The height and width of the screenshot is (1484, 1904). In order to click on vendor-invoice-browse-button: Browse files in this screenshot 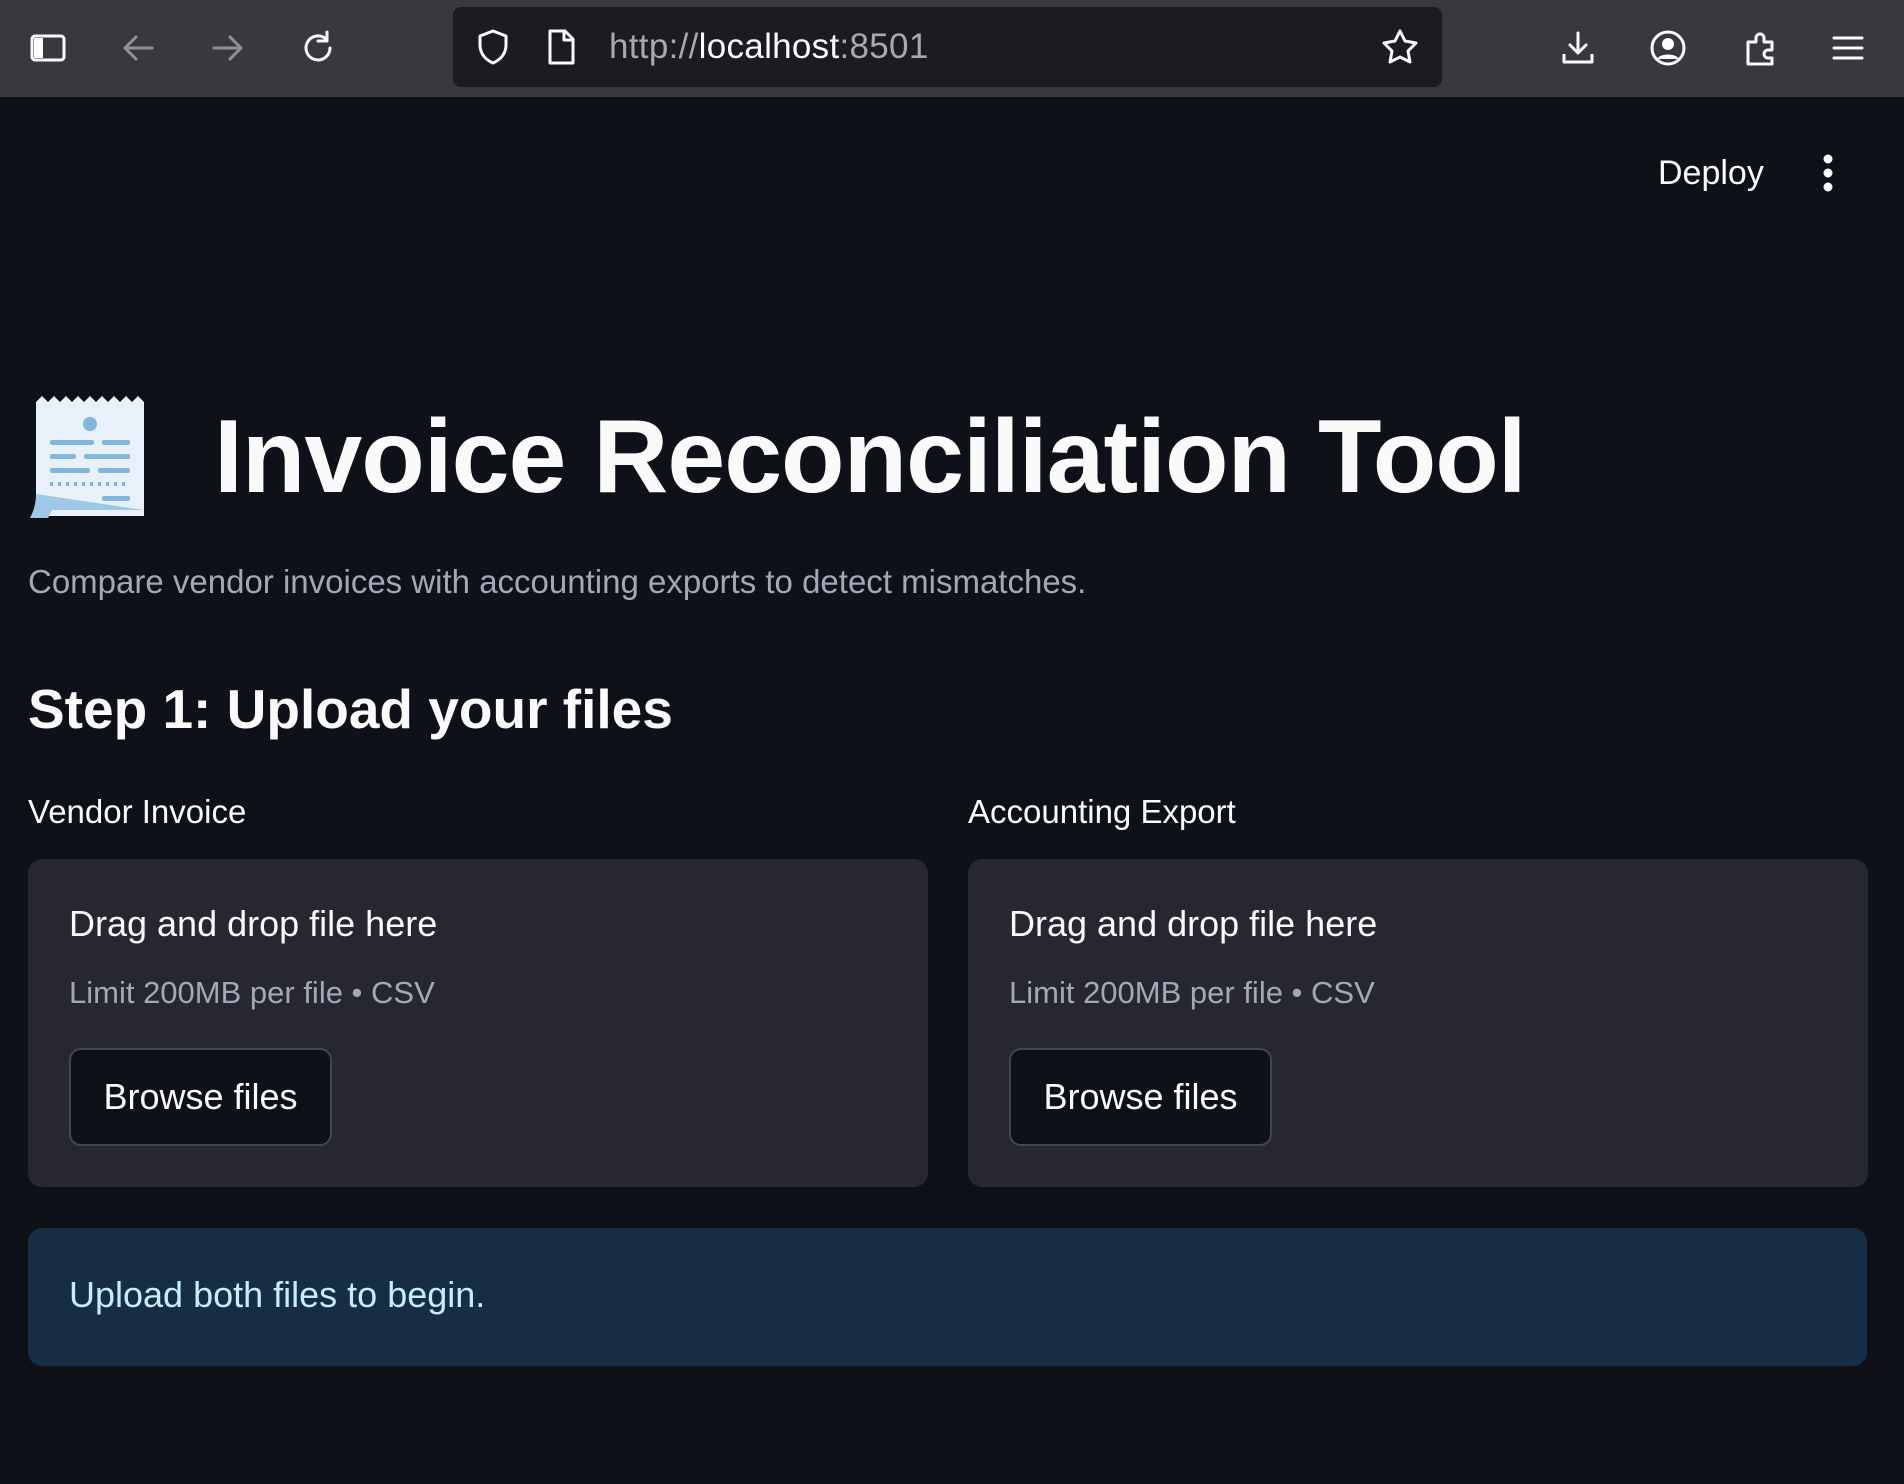, I will do `click(200, 1097)`.